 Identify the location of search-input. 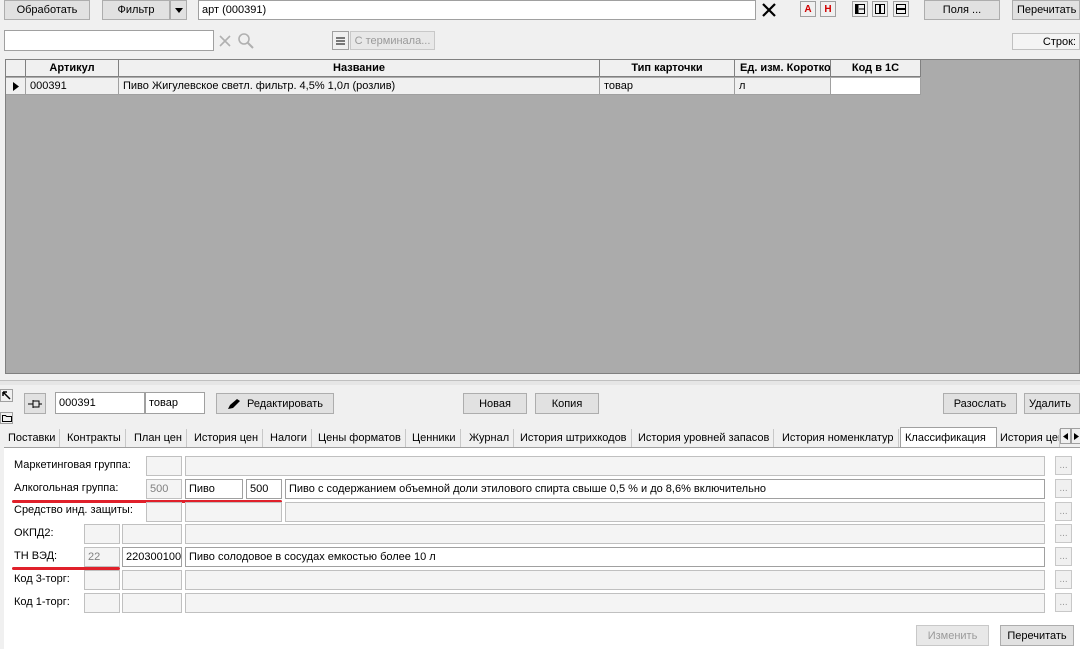
(109, 40).